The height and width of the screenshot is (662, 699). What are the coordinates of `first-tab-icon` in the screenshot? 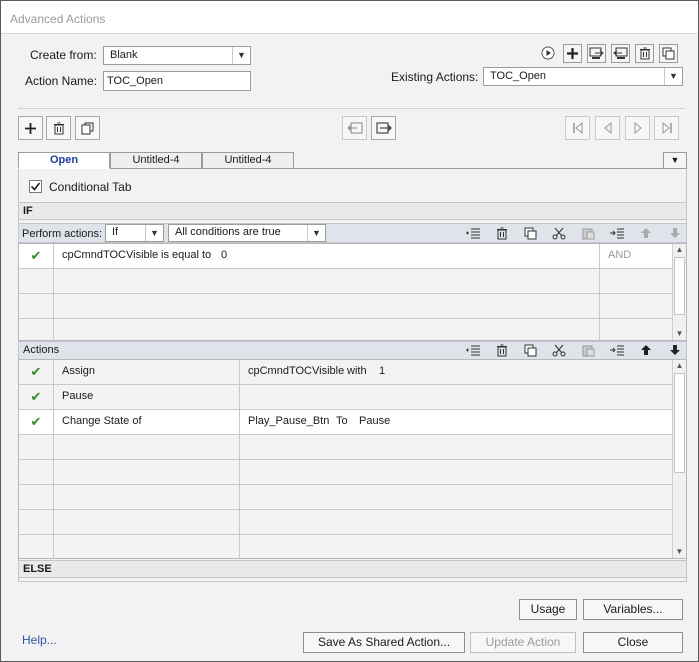 It's located at (577, 128).